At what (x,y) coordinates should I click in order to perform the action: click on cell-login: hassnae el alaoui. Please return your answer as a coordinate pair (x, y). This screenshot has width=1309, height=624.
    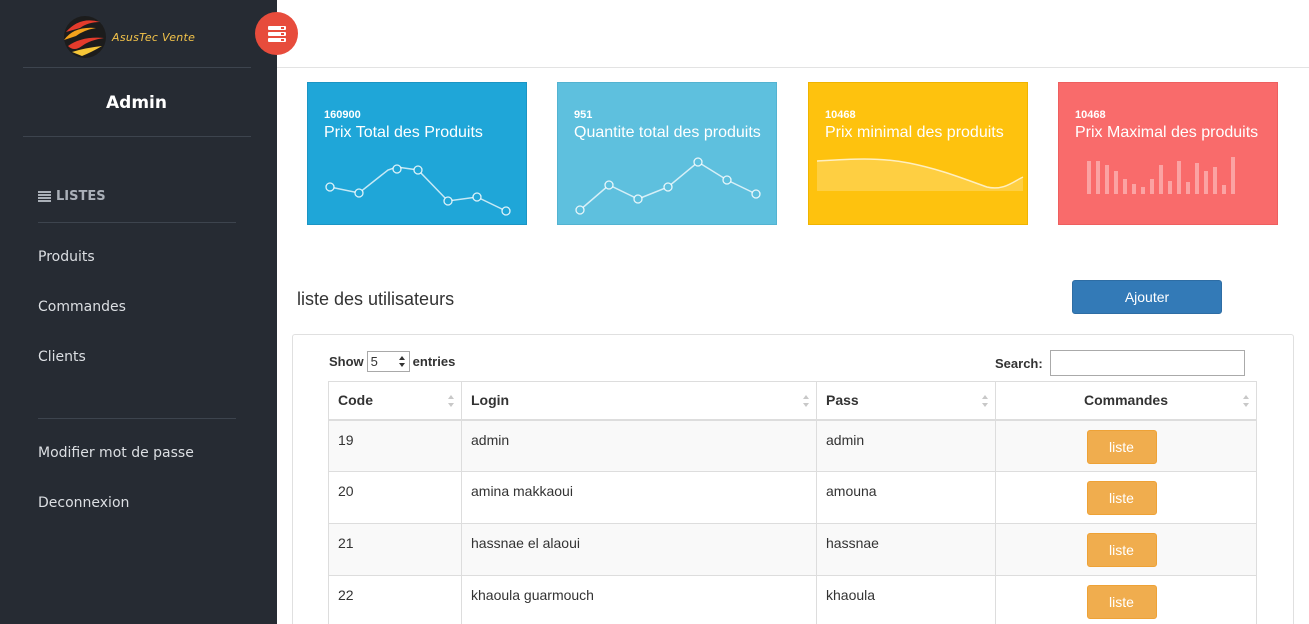
    Looking at the image, I should click on (639, 549).